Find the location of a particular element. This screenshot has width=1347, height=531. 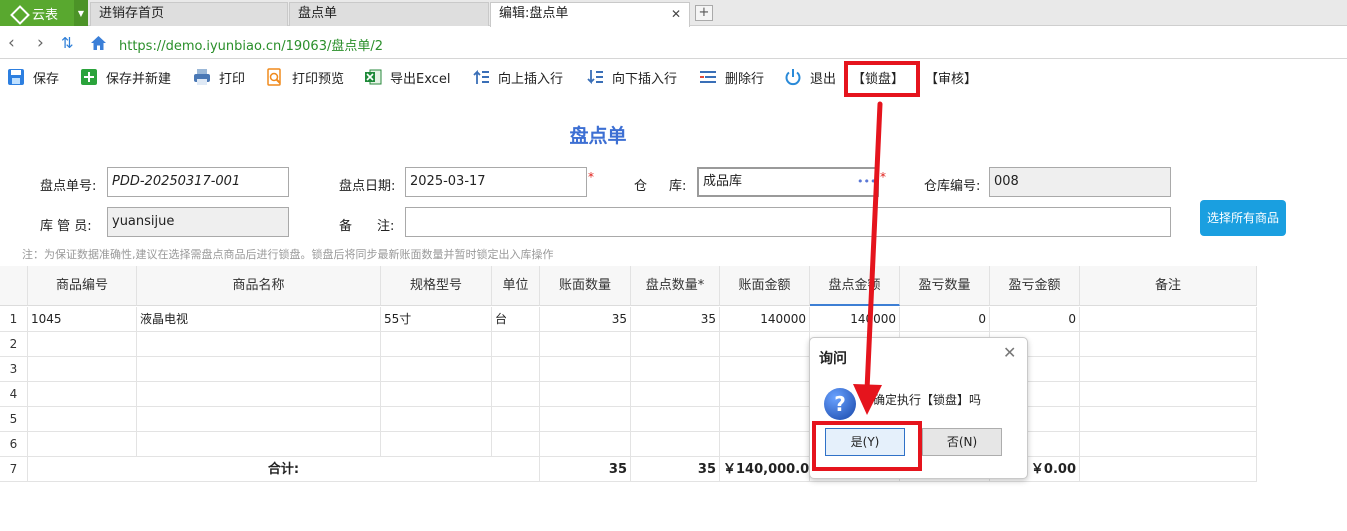

app-name: 云表 is located at coordinates (45, 15).